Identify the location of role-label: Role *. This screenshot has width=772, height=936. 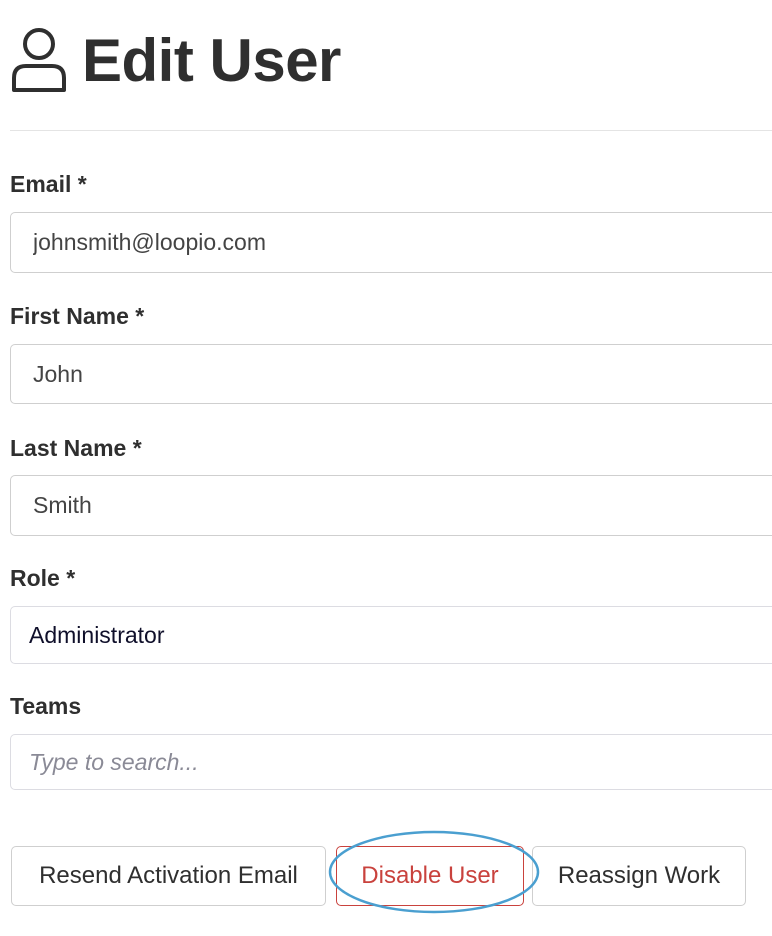
(43, 578).